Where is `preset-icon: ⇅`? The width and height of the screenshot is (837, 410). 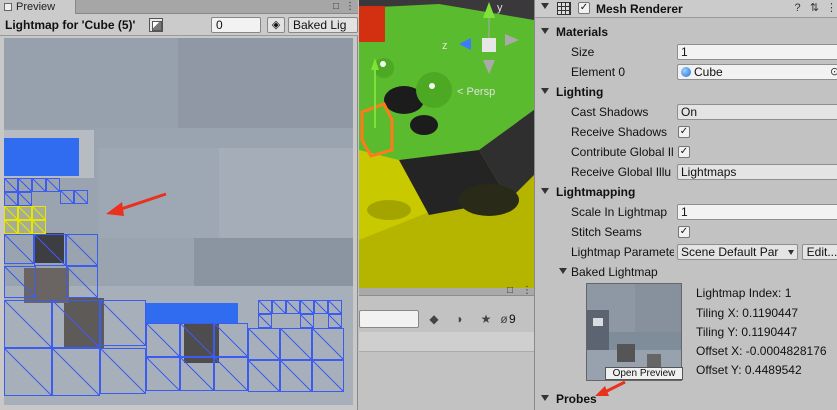 preset-icon: ⇅ is located at coordinates (814, 8).